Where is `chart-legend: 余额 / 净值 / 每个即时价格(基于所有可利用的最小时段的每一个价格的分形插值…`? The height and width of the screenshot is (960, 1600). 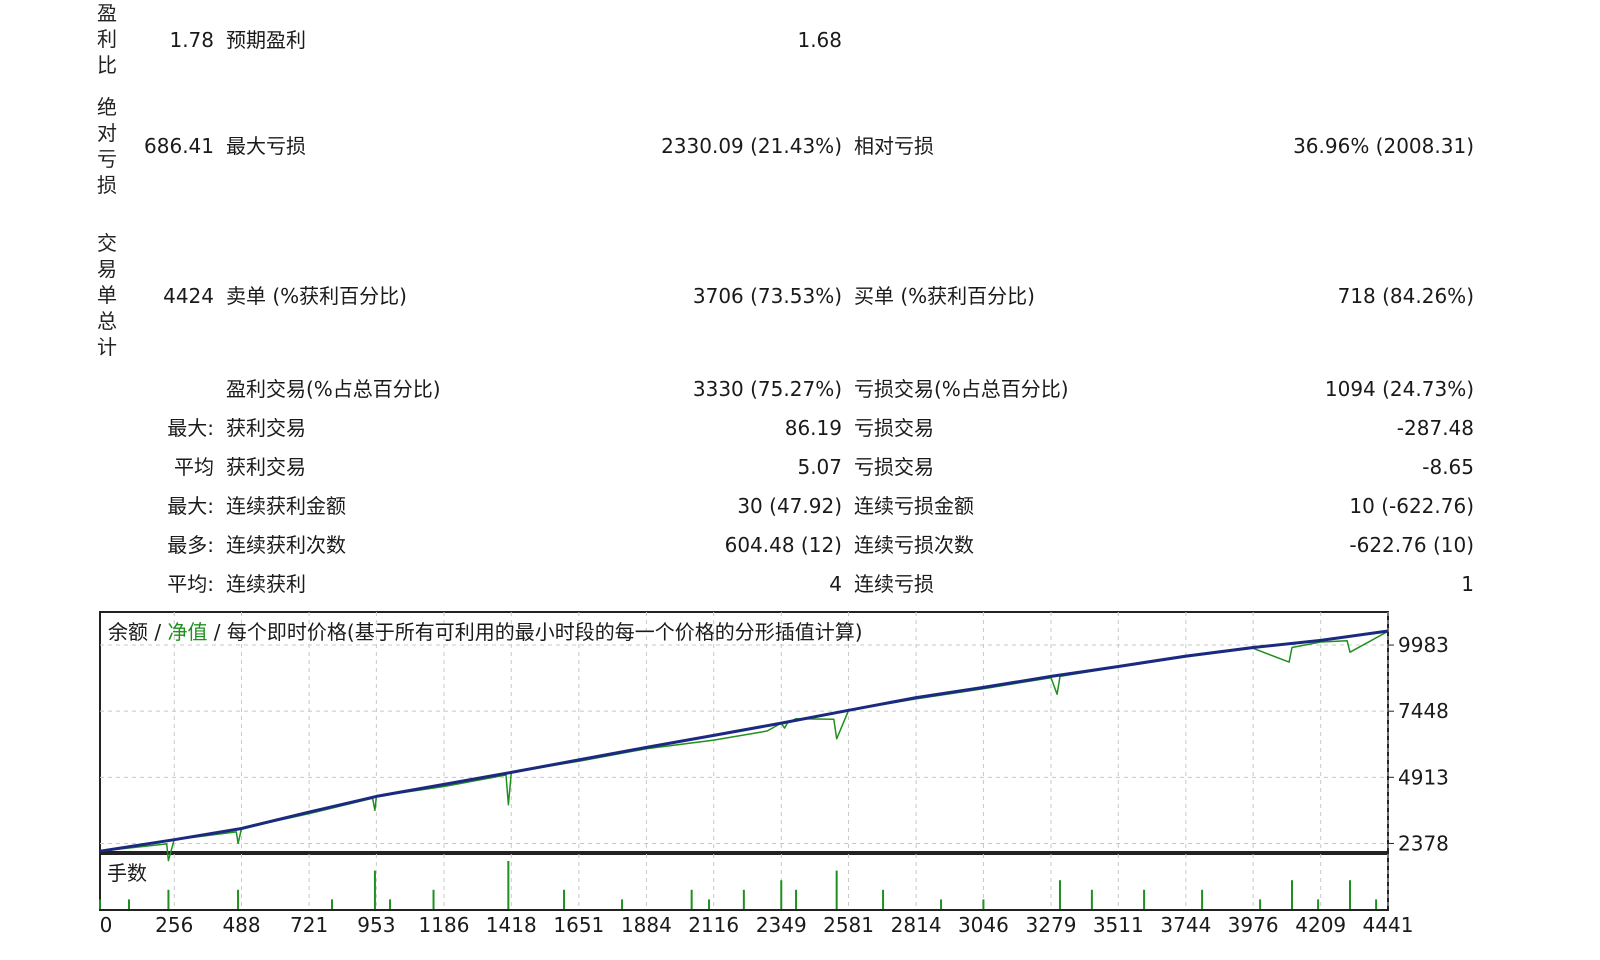
chart-legend: 余额 / 净值 / 每个即时价格(基于所有可利用的最小时段的每一个价格的分形插值… is located at coordinates (485, 630).